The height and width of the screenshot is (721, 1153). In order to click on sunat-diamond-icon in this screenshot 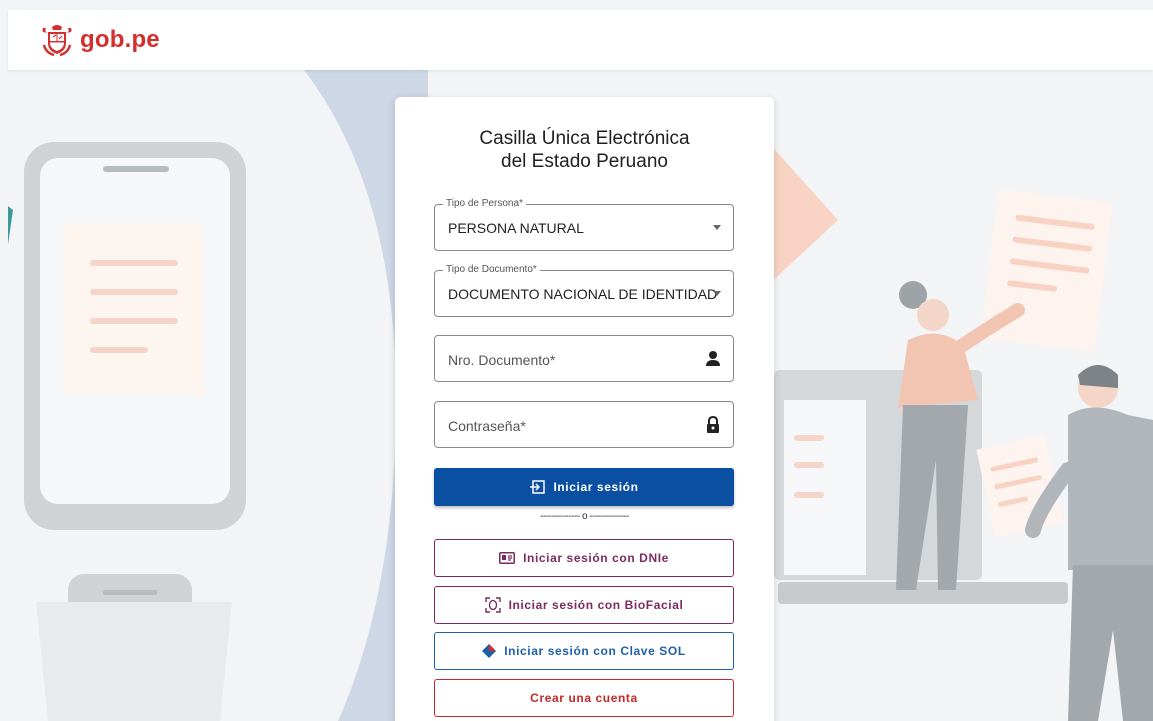, I will do `click(489, 651)`.